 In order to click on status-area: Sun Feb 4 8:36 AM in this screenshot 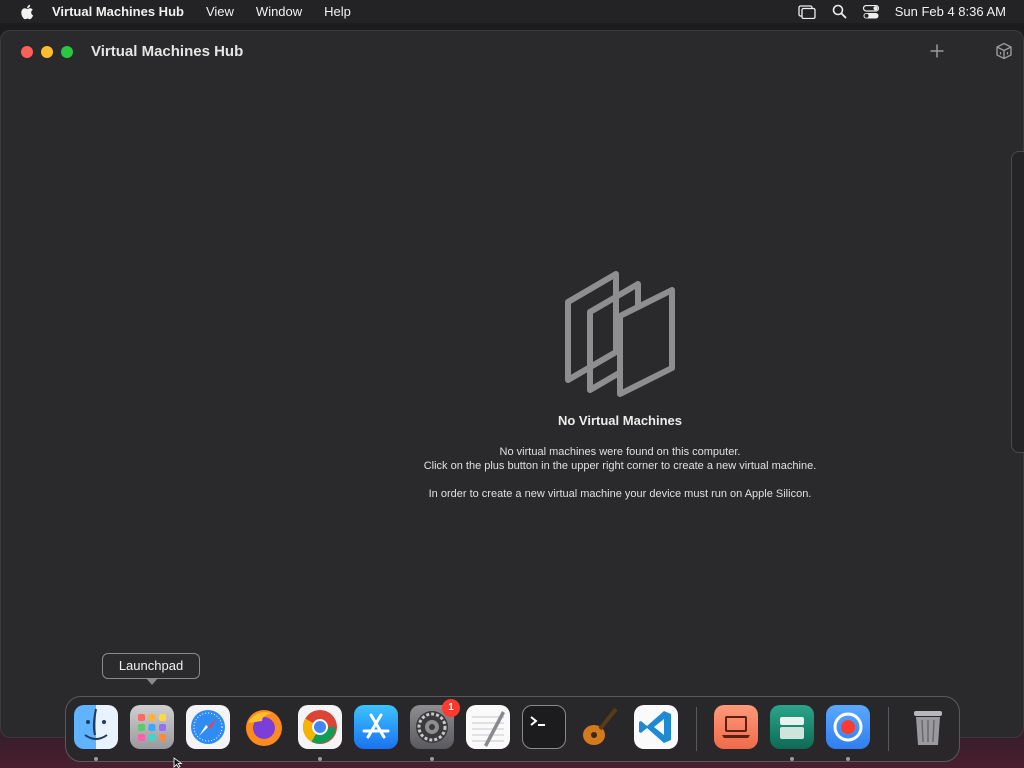, I will do `click(894, 11)`.